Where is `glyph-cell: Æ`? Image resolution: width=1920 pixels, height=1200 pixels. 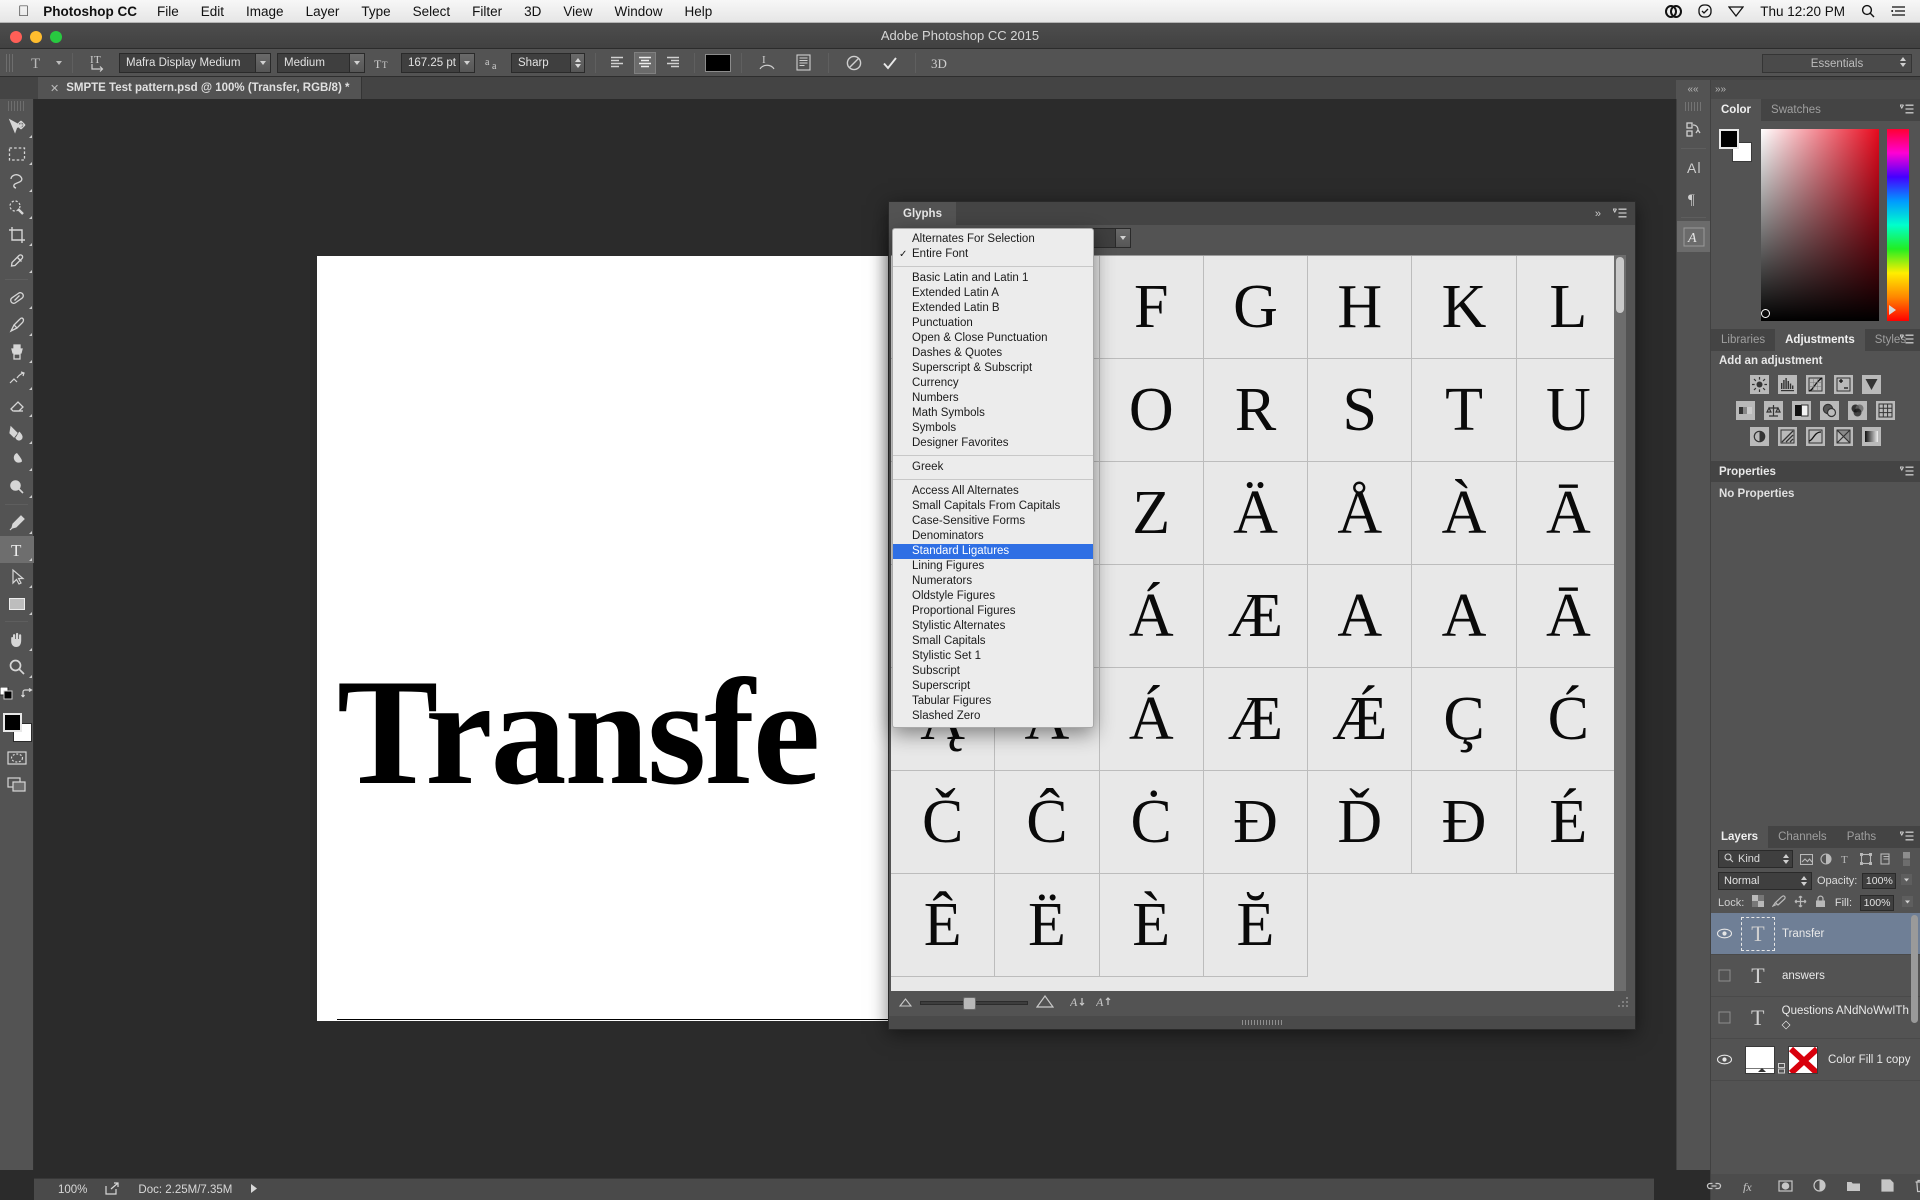
glyph-cell: Æ is located at coordinates (1256, 616).